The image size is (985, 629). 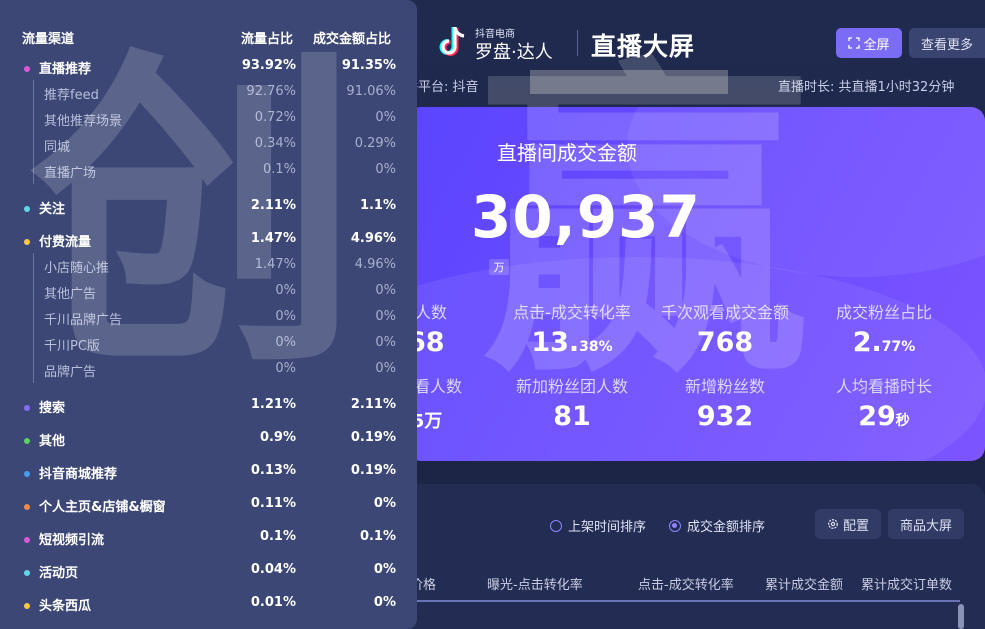 What do you see at coordinates (208, 322) in the screenshot?
I see `traffic-subchannel-row: 千川品牌广告 0% 0%` at bounding box center [208, 322].